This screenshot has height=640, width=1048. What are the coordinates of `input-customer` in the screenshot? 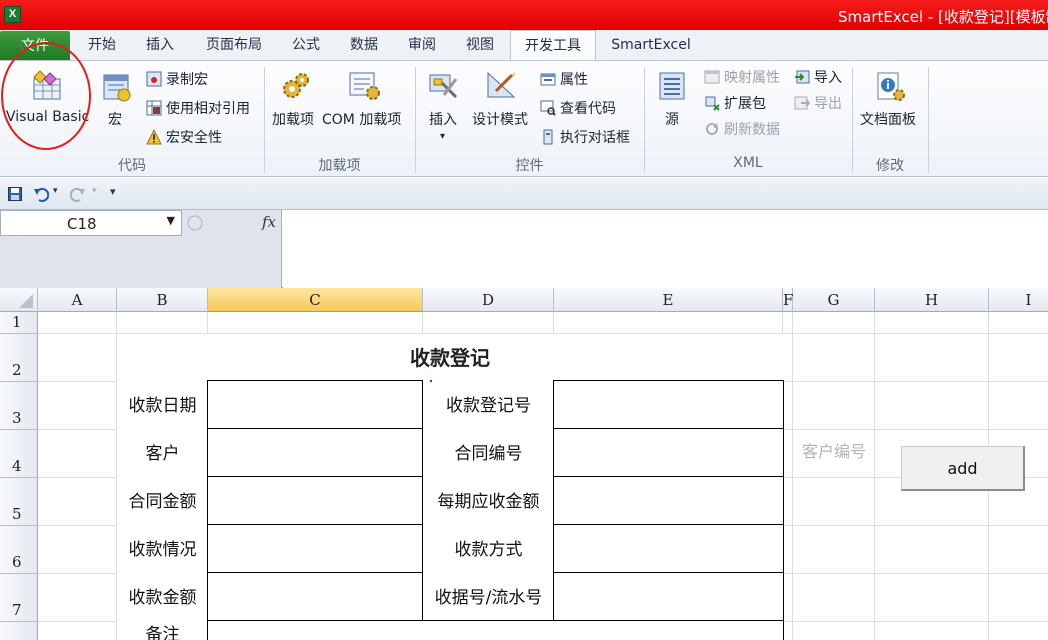 It's located at (315, 452).